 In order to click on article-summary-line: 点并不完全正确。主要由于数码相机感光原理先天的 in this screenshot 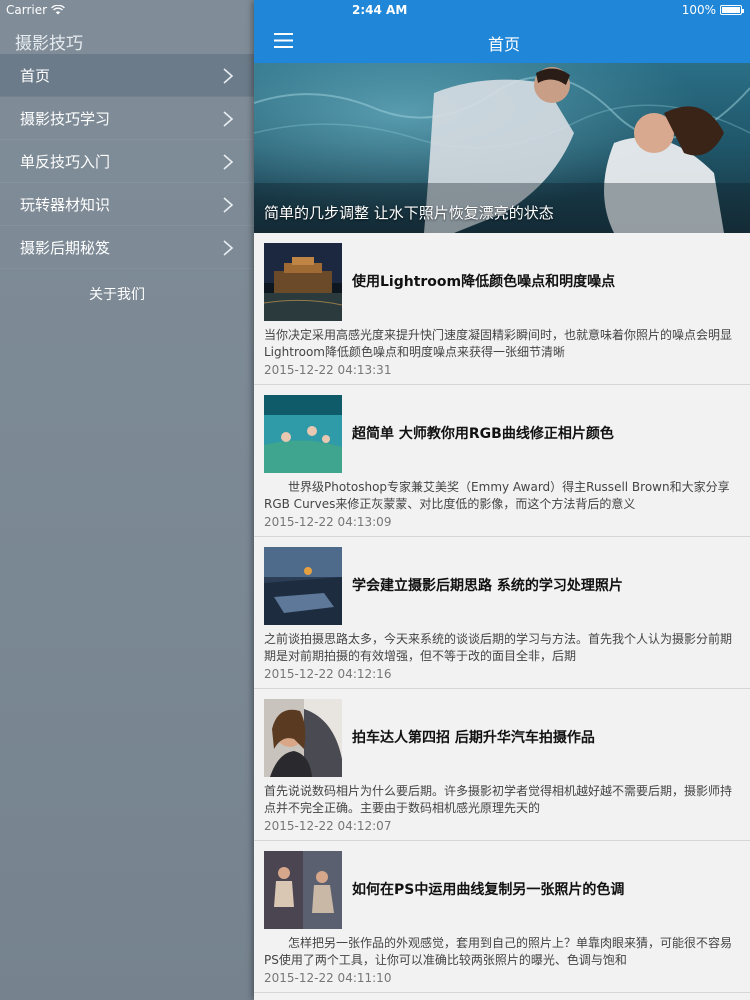, I will do `click(402, 808)`.